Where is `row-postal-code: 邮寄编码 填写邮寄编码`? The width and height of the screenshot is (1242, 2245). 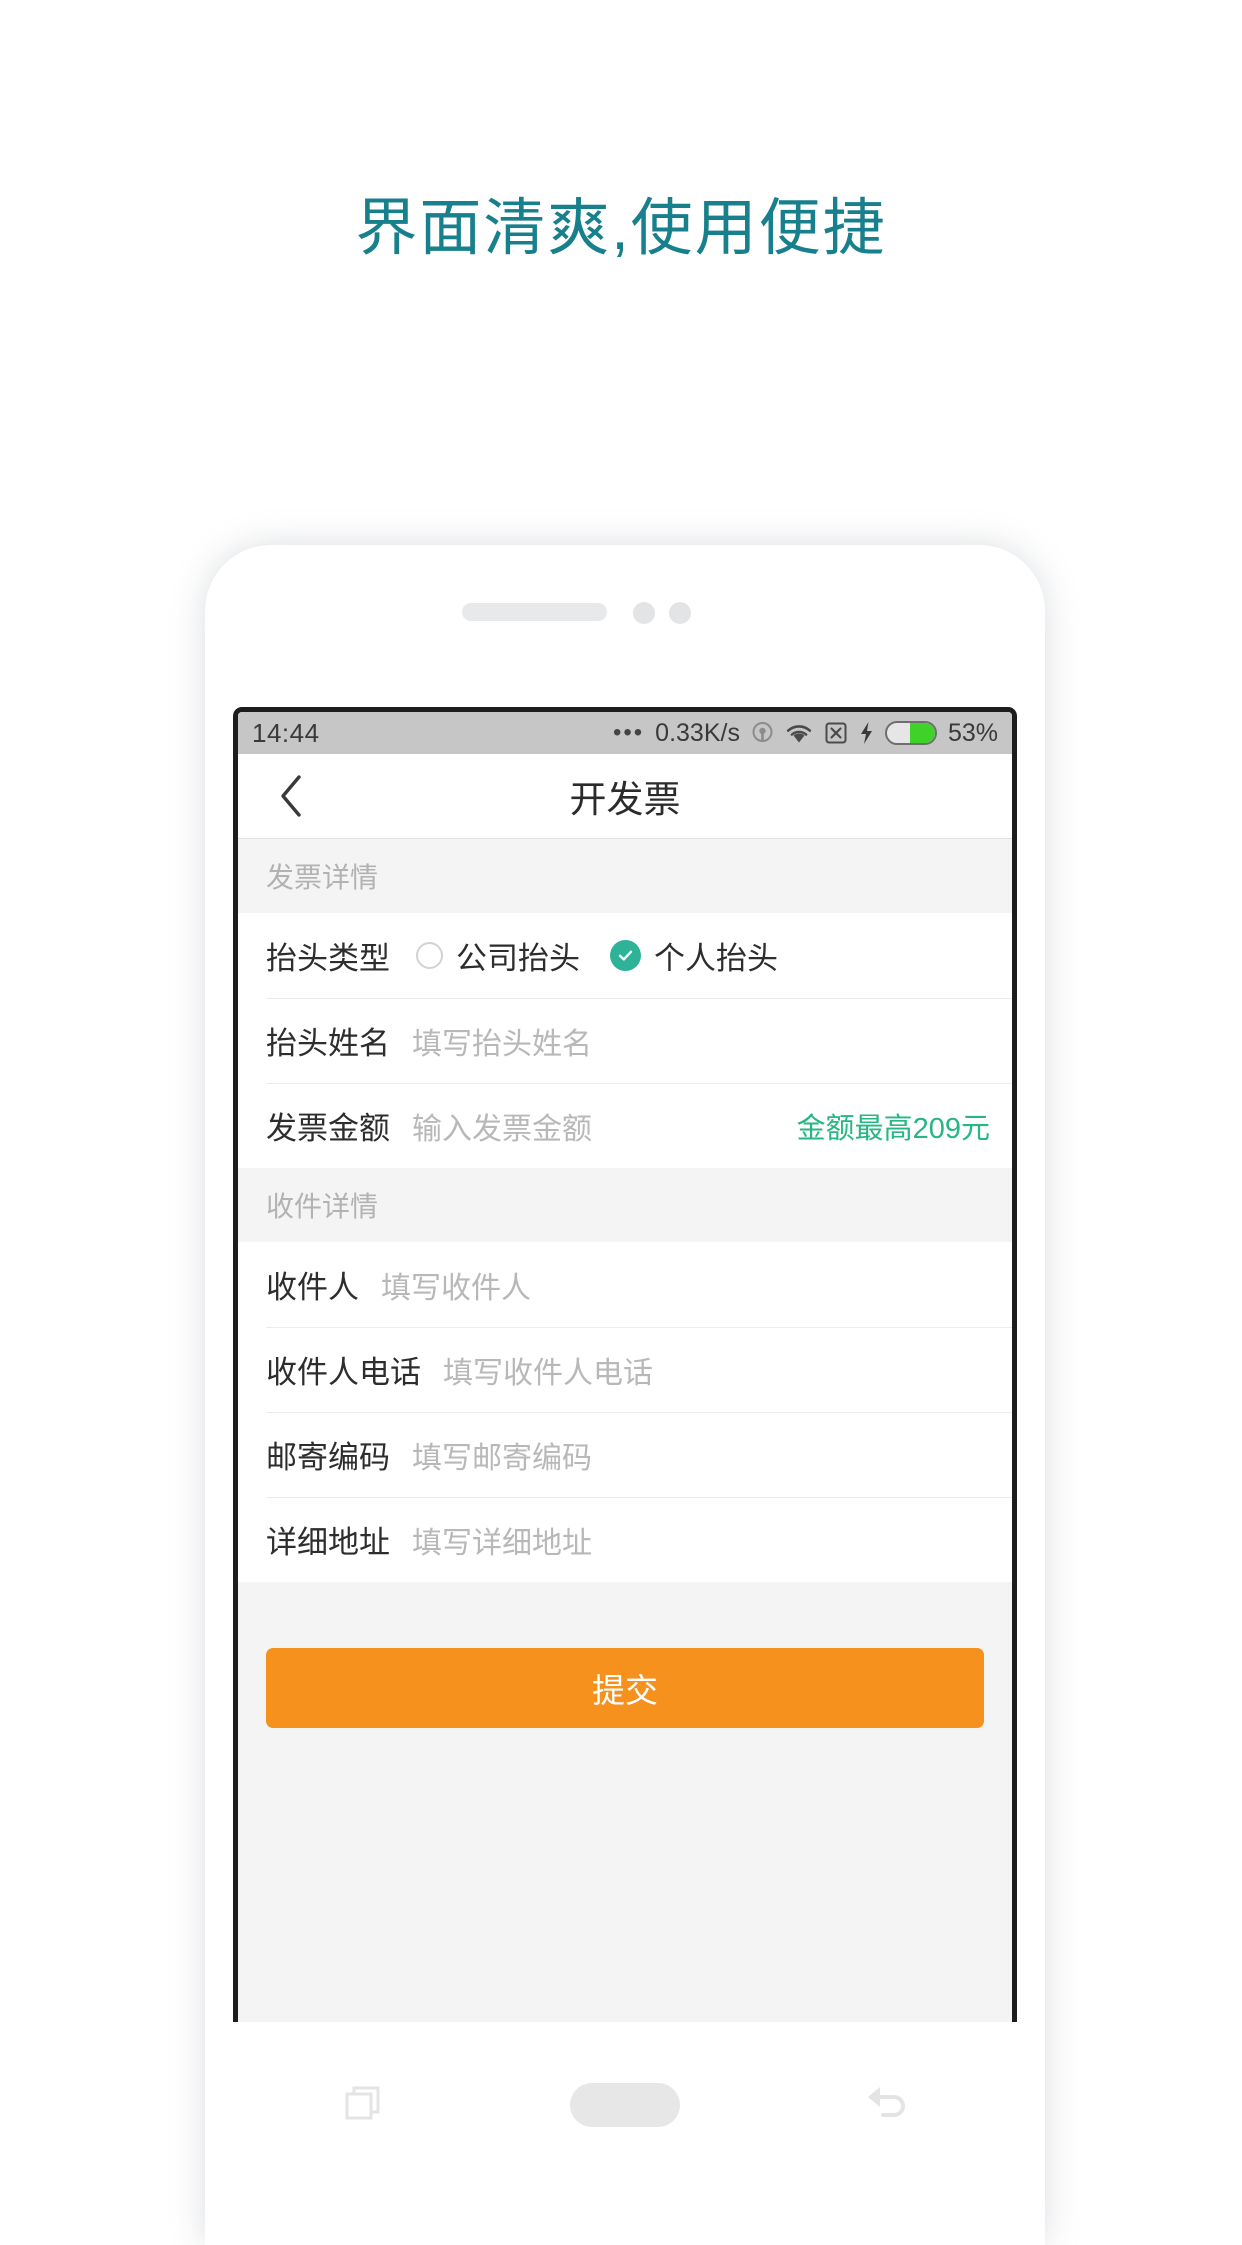
row-postal-code: 邮寄编码 填写邮寄编码 is located at coordinates (625, 1454).